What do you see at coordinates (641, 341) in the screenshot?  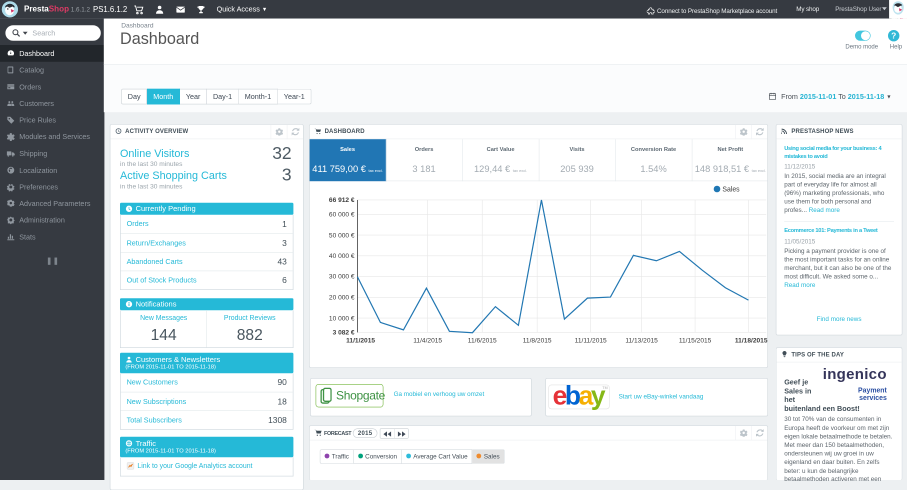 I see `svg-text: 11/13/2015` at bounding box center [641, 341].